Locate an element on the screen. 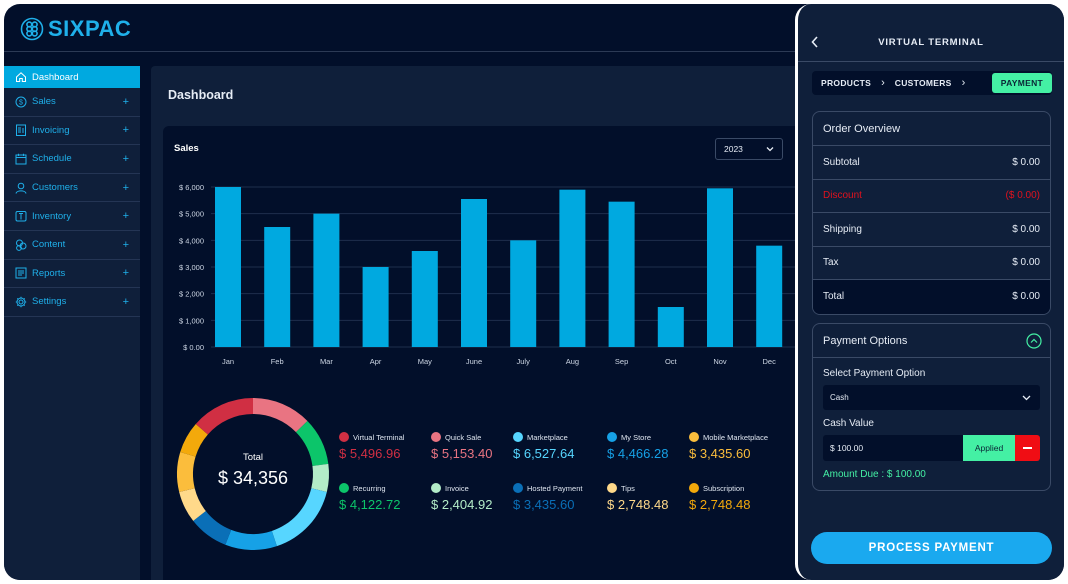 Image resolution: width=1068 pixels, height=584 pixels. donut-slice-marketplace is located at coordinates (299, 517).